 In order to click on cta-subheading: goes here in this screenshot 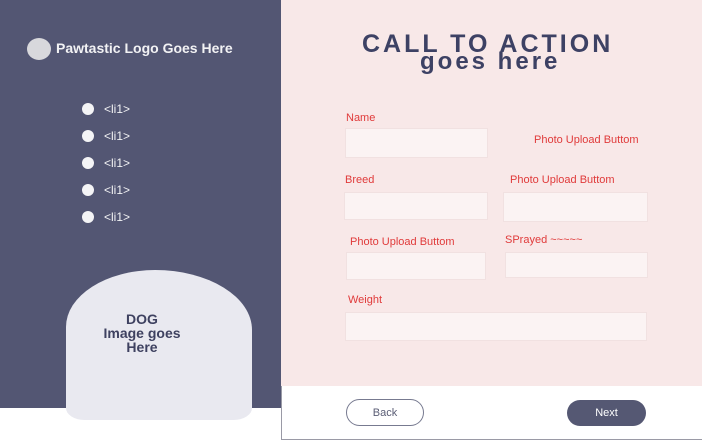, I will do `click(490, 61)`.